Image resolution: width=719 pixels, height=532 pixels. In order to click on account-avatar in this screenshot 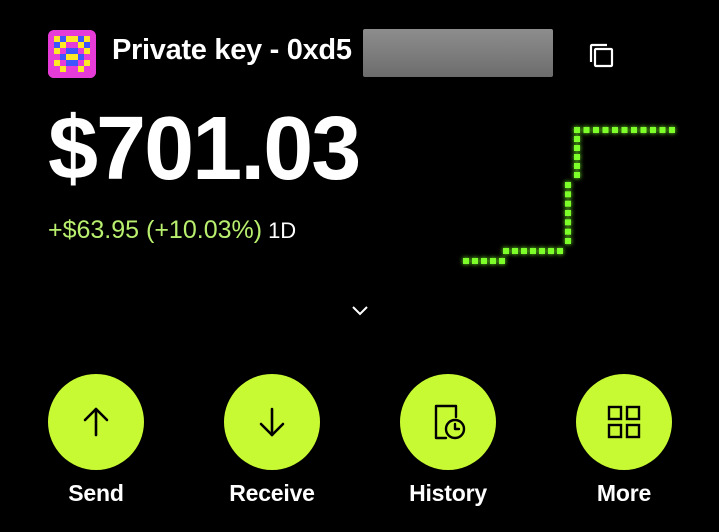, I will do `click(72, 54)`.